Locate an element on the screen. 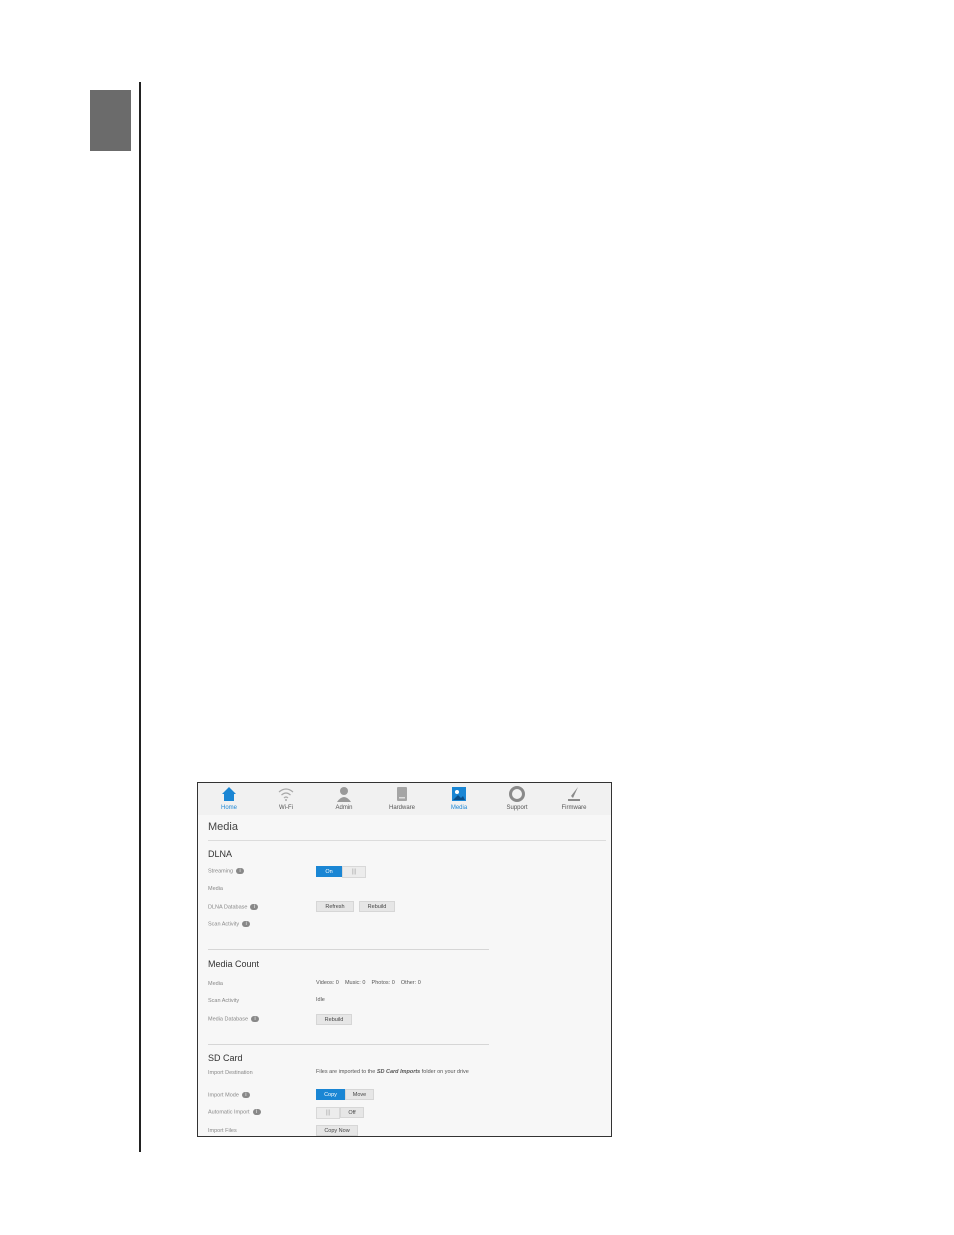 Image resolution: width=954 pixels, height=1235 pixels. import-destination-label: Import Destination is located at coordinates (230, 1073).